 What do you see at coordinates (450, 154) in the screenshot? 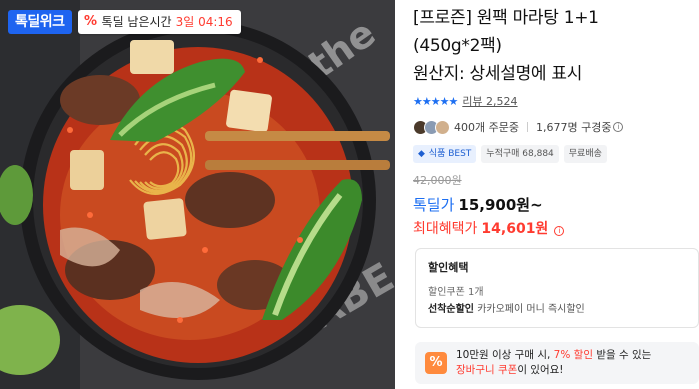
I see `food-best-label: 식품 BEST` at bounding box center [450, 154].